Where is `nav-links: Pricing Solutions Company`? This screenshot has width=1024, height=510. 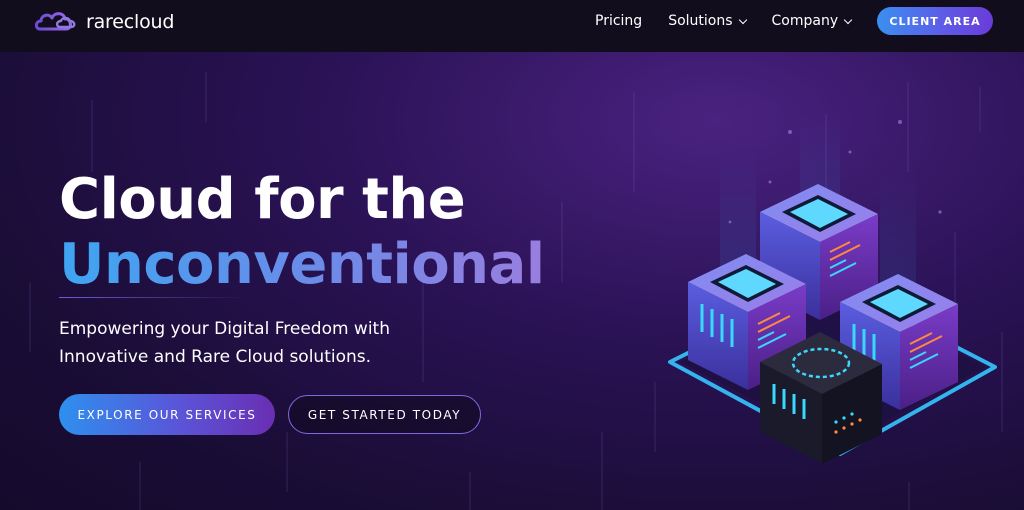 nav-links: Pricing Solutions Company is located at coordinates (724, 21).